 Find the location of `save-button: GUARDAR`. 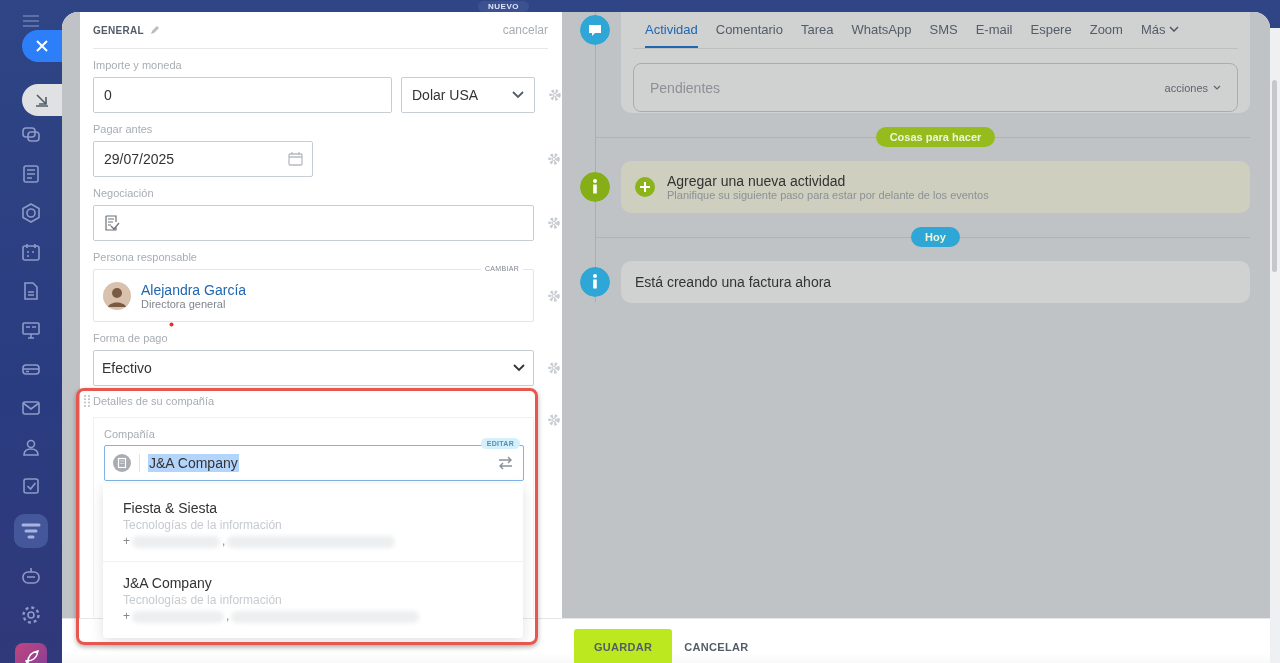

save-button: GUARDAR is located at coordinates (623, 645).